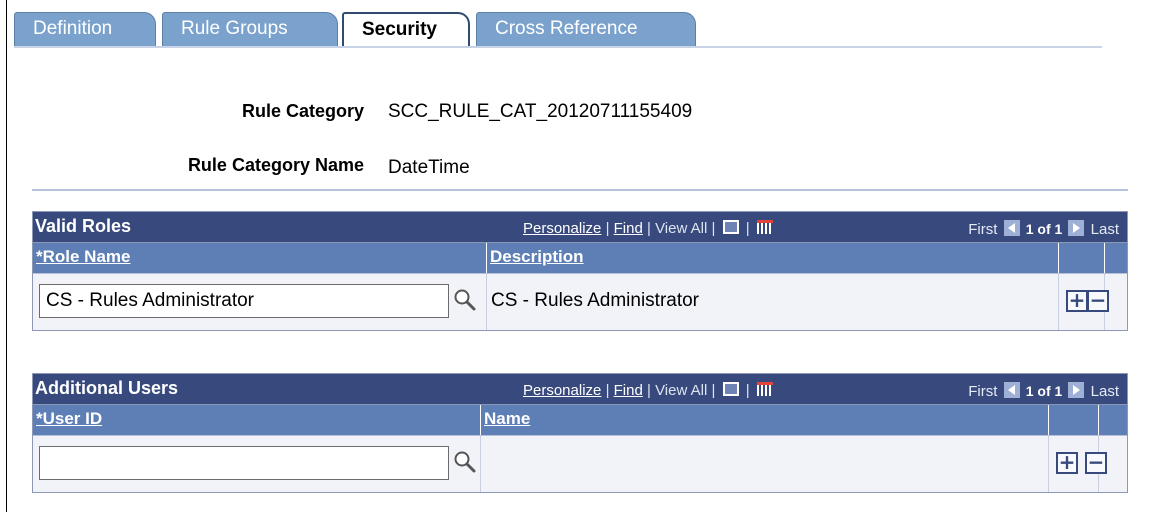  I want to click on name-cell, so click(765, 464).